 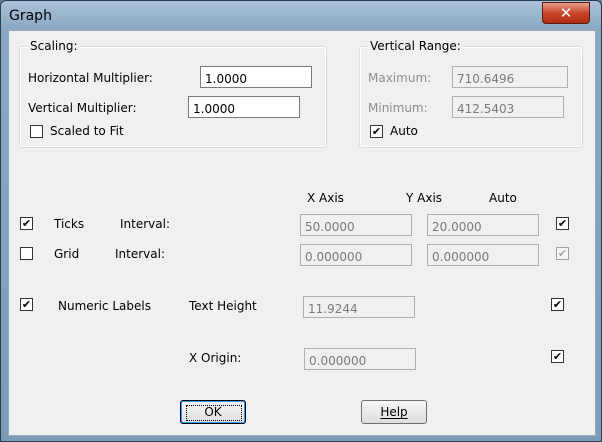 What do you see at coordinates (325, 198) in the screenshot?
I see `x-axis-header: X Axis` at bounding box center [325, 198].